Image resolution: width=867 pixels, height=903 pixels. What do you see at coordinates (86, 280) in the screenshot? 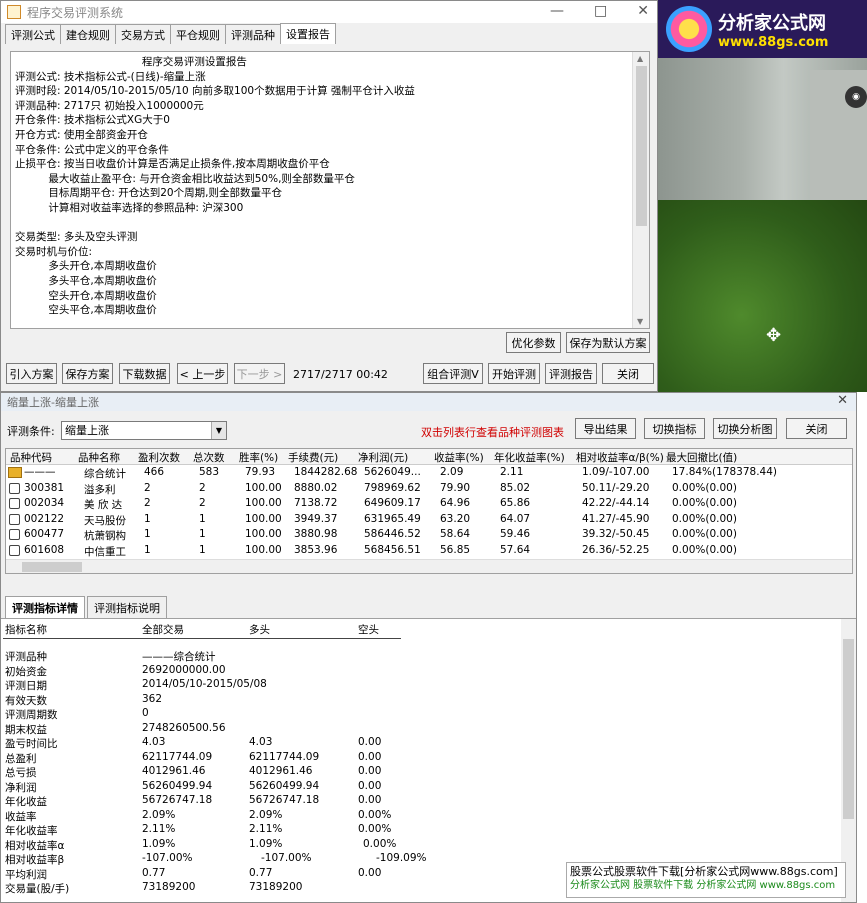
I see `report-line: 多头平仓,本周期收盘价` at bounding box center [86, 280].